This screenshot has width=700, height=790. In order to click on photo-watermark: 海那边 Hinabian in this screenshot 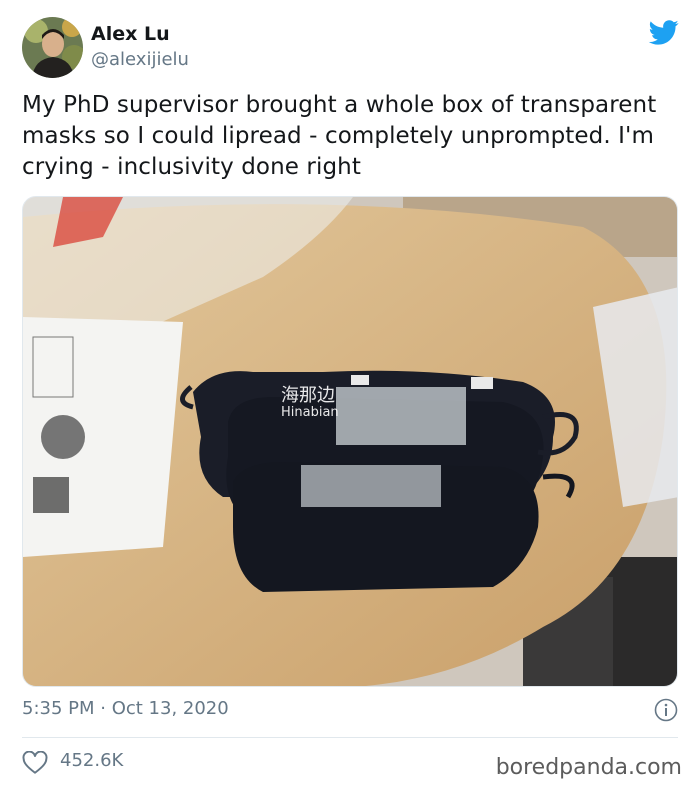, I will do `click(310, 400)`.